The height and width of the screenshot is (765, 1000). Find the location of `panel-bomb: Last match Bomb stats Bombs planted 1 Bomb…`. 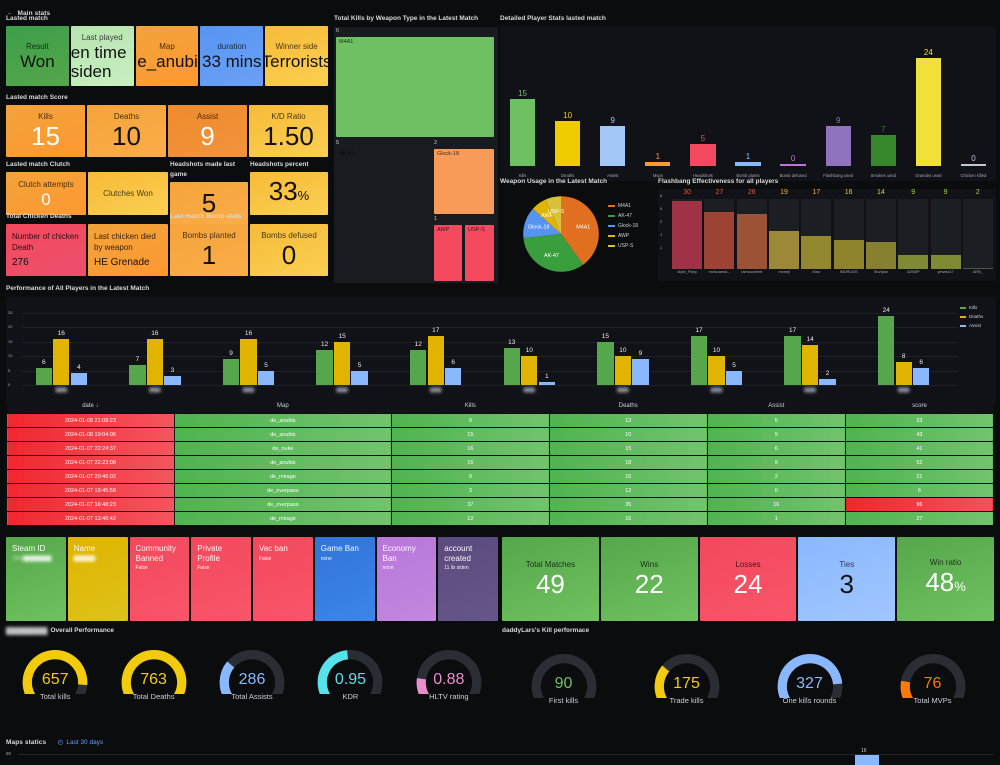

panel-bomb: Last match Bomb stats Bombs planted 1 Bomb… is located at coordinates (249, 244).